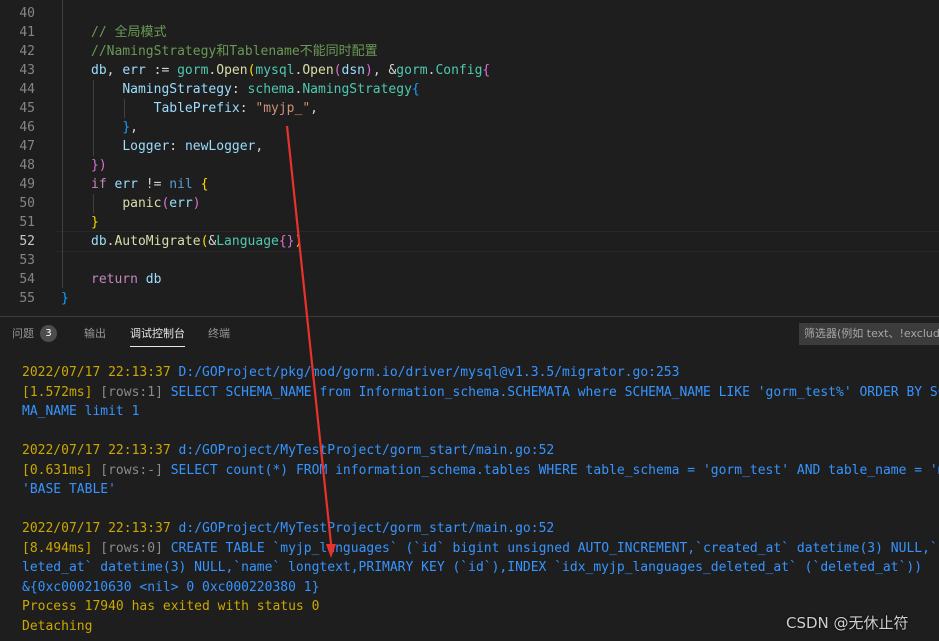 This screenshot has height=641, width=939. Describe the element at coordinates (331, 551) in the screenshot. I see `arrow-head-icon` at that location.